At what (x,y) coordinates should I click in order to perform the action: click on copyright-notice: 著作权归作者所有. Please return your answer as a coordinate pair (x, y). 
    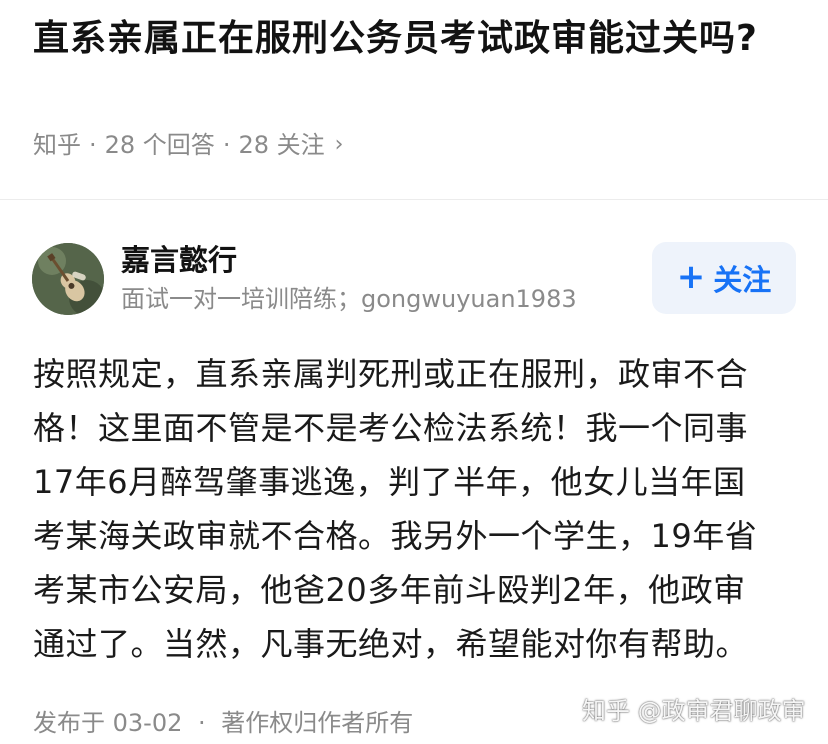
    Looking at the image, I should click on (317, 723).